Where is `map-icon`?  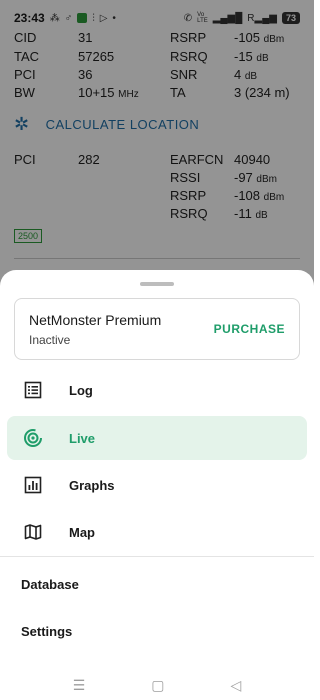
map-icon is located at coordinates (33, 532).